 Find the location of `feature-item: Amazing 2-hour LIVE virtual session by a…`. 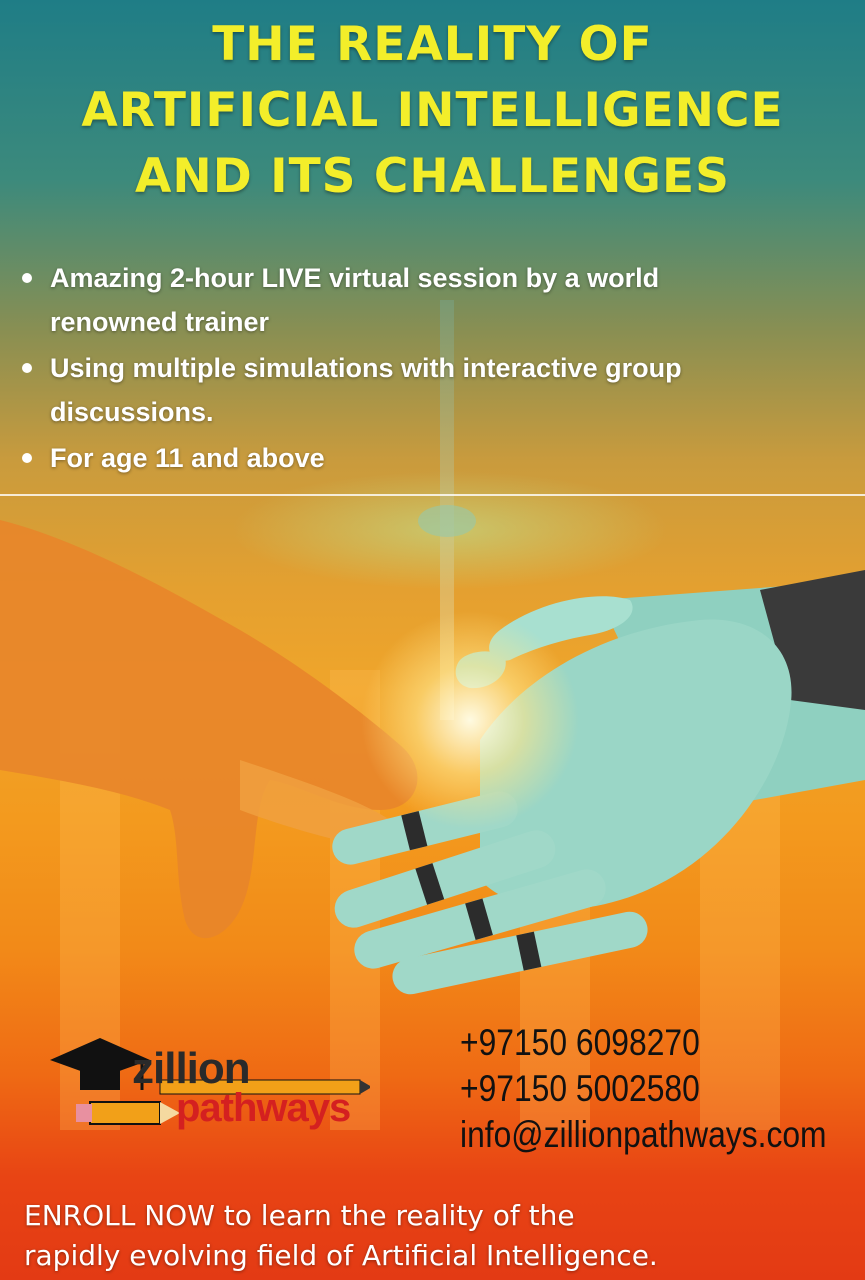

feature-item: Amazing 2-hour LIVE virtual session by a… is located at coordinates (437, 300).